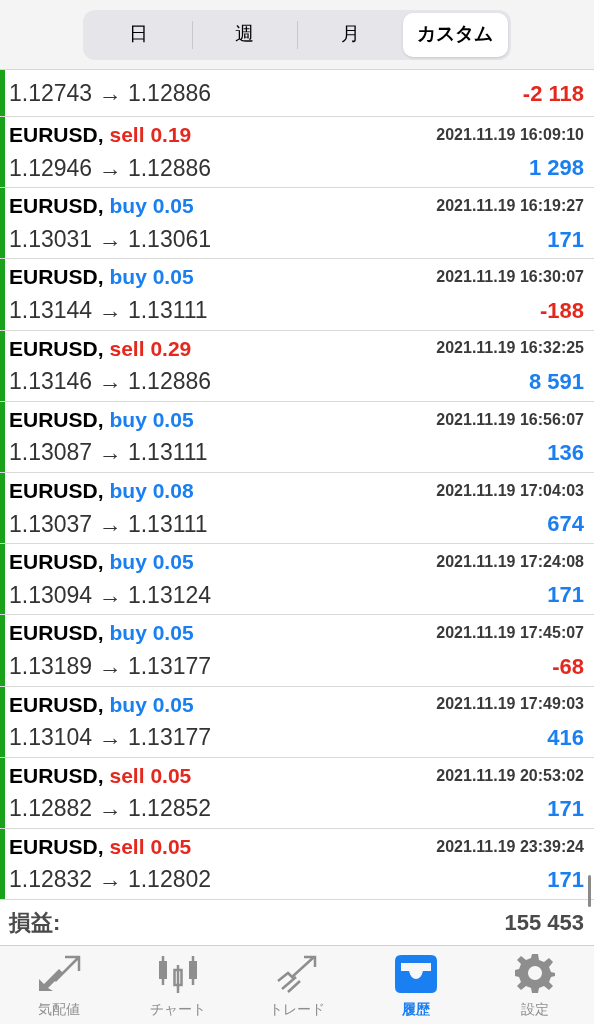 The image size is (594, 1024). Describe the element at coordinates (534, 973) in the screenshot. I see `settings-icon` at that location.